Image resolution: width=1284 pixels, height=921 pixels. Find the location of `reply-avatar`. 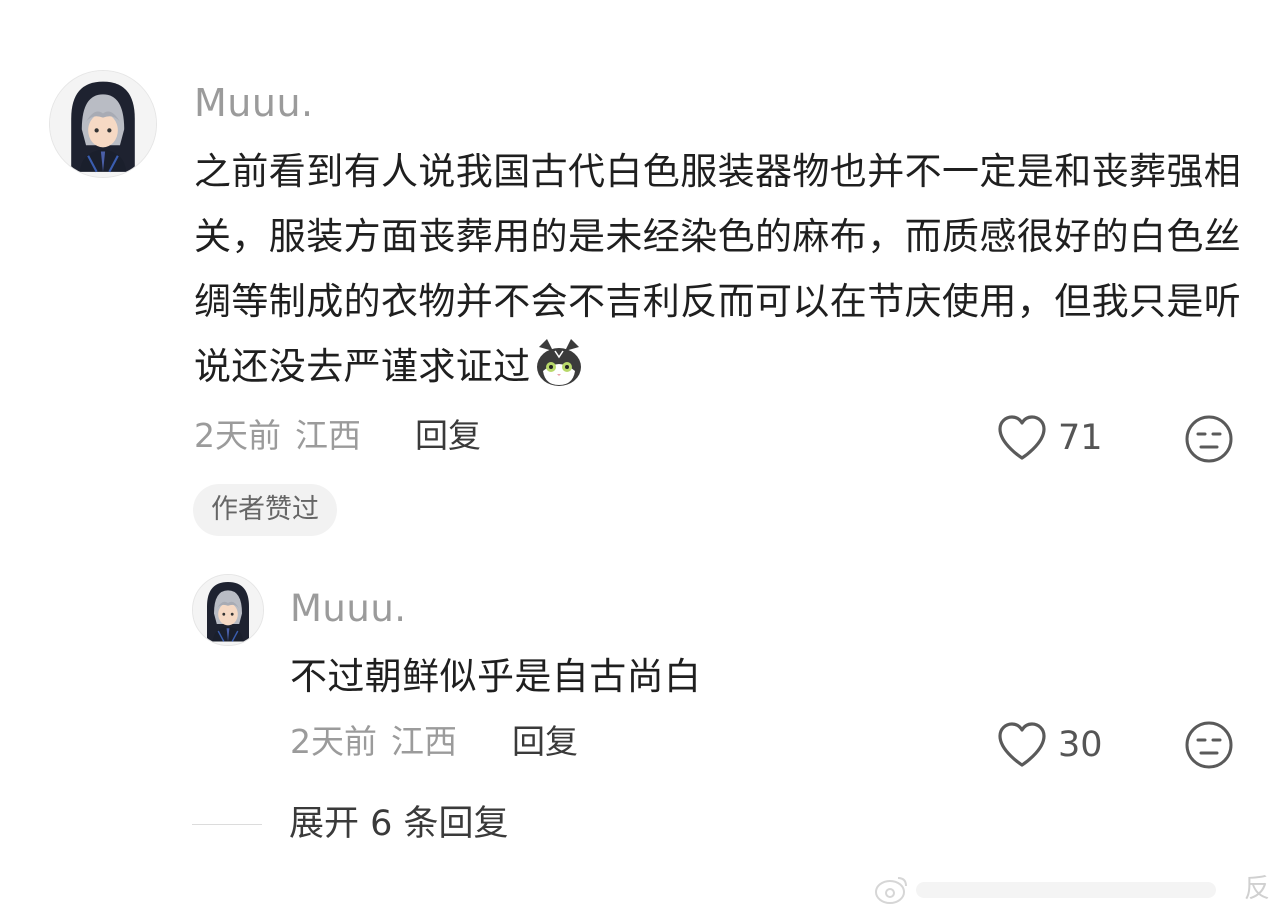

reply-avatar is located at coordinates (228, 610).